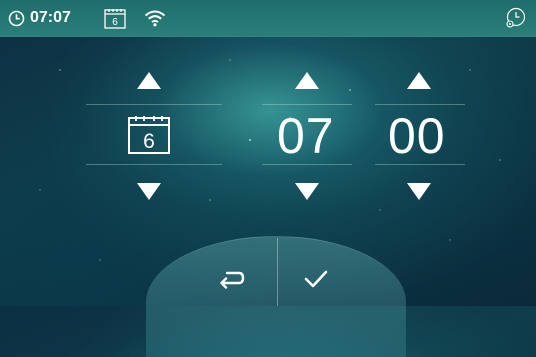  I want to click on hour-down-arrow, so click(307, 191).